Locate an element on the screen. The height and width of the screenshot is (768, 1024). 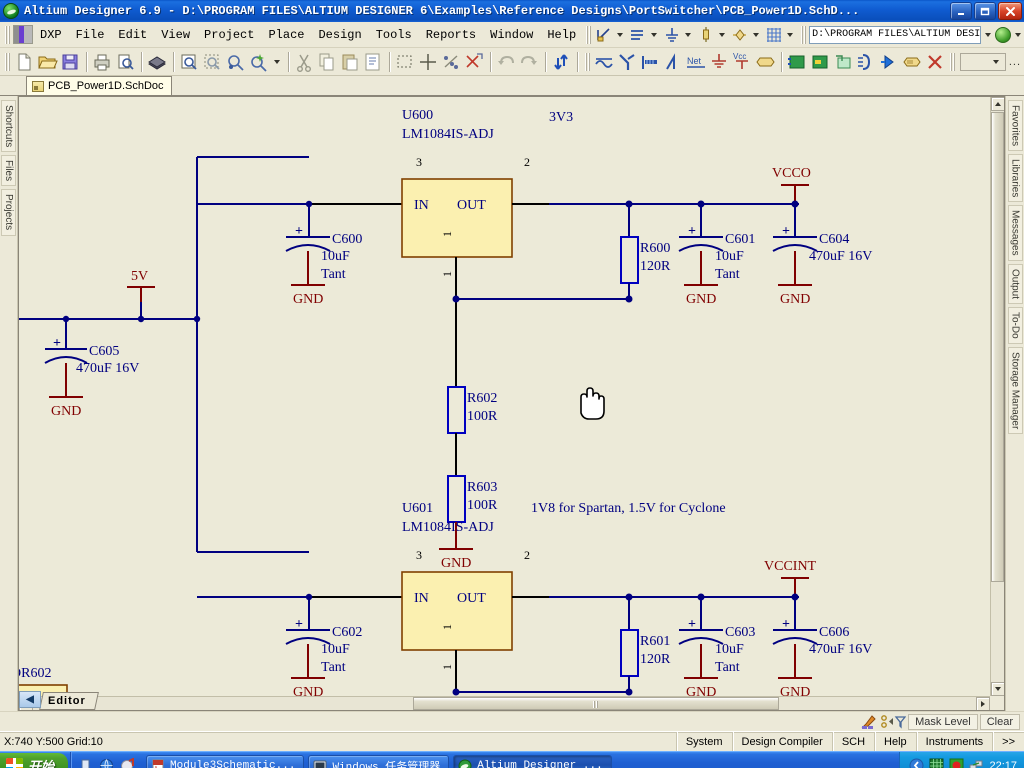
harness-entry-icon is located at coordinates (889, 62).